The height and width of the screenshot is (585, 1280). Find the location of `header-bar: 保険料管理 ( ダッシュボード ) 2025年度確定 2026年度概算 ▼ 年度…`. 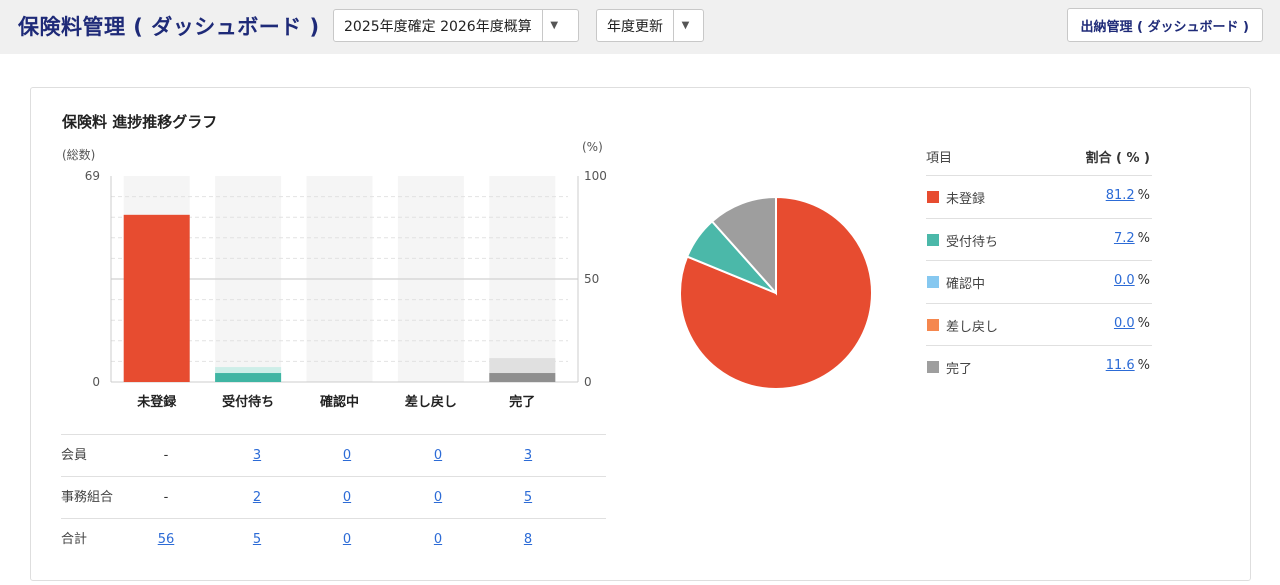

header-bar: 保険料管理 ( ダッシュボード ) 2025年度確定 2026年度概算 ▼ 年度… is located at coordinates (640, 27).